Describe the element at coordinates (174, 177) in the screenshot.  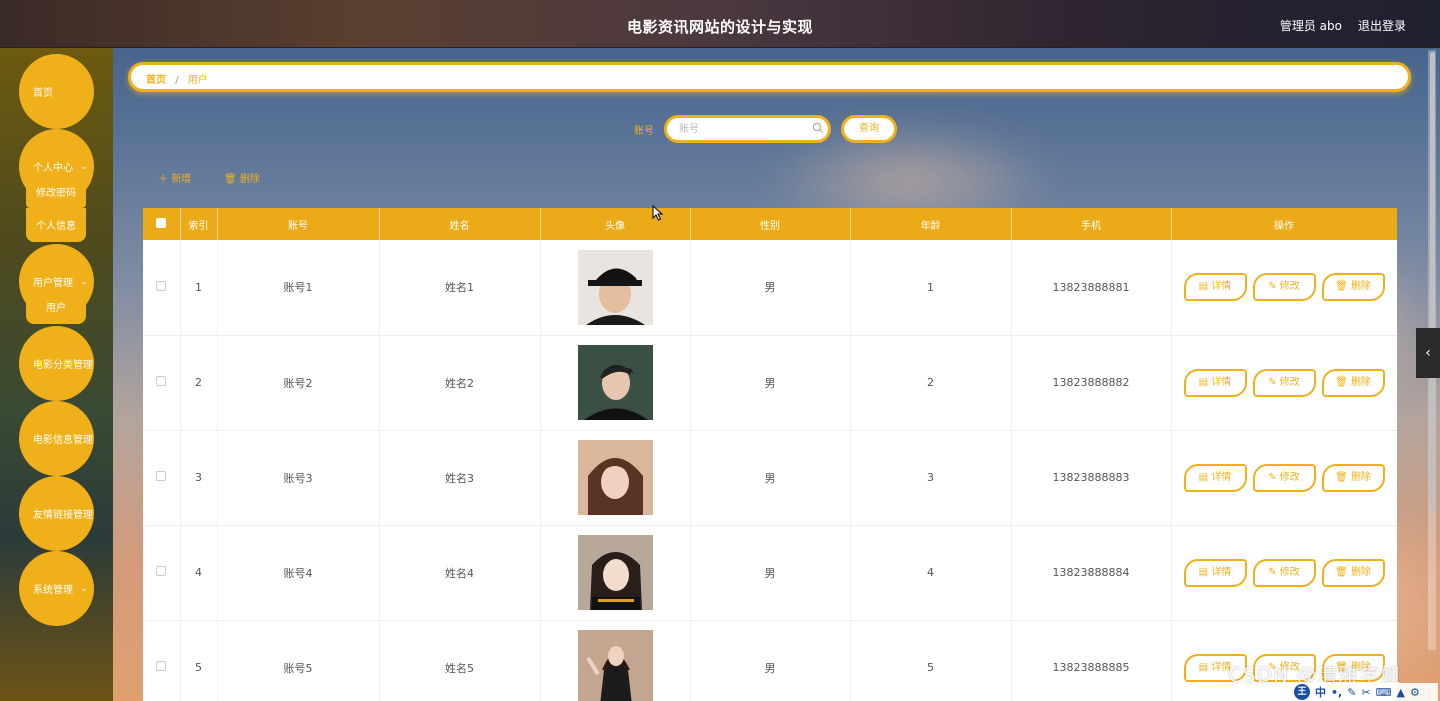
I see `add-button: ＋ 新增` at that location.